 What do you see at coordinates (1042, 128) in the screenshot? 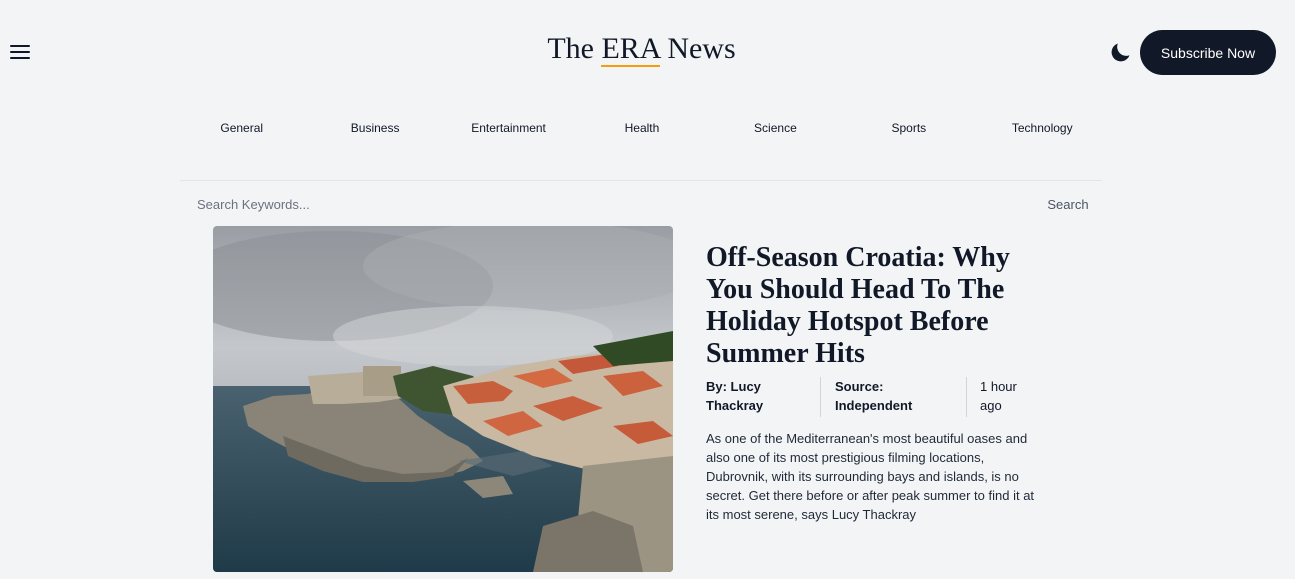
I see `category-technology: Technology` at bounding box center [1042, 128].